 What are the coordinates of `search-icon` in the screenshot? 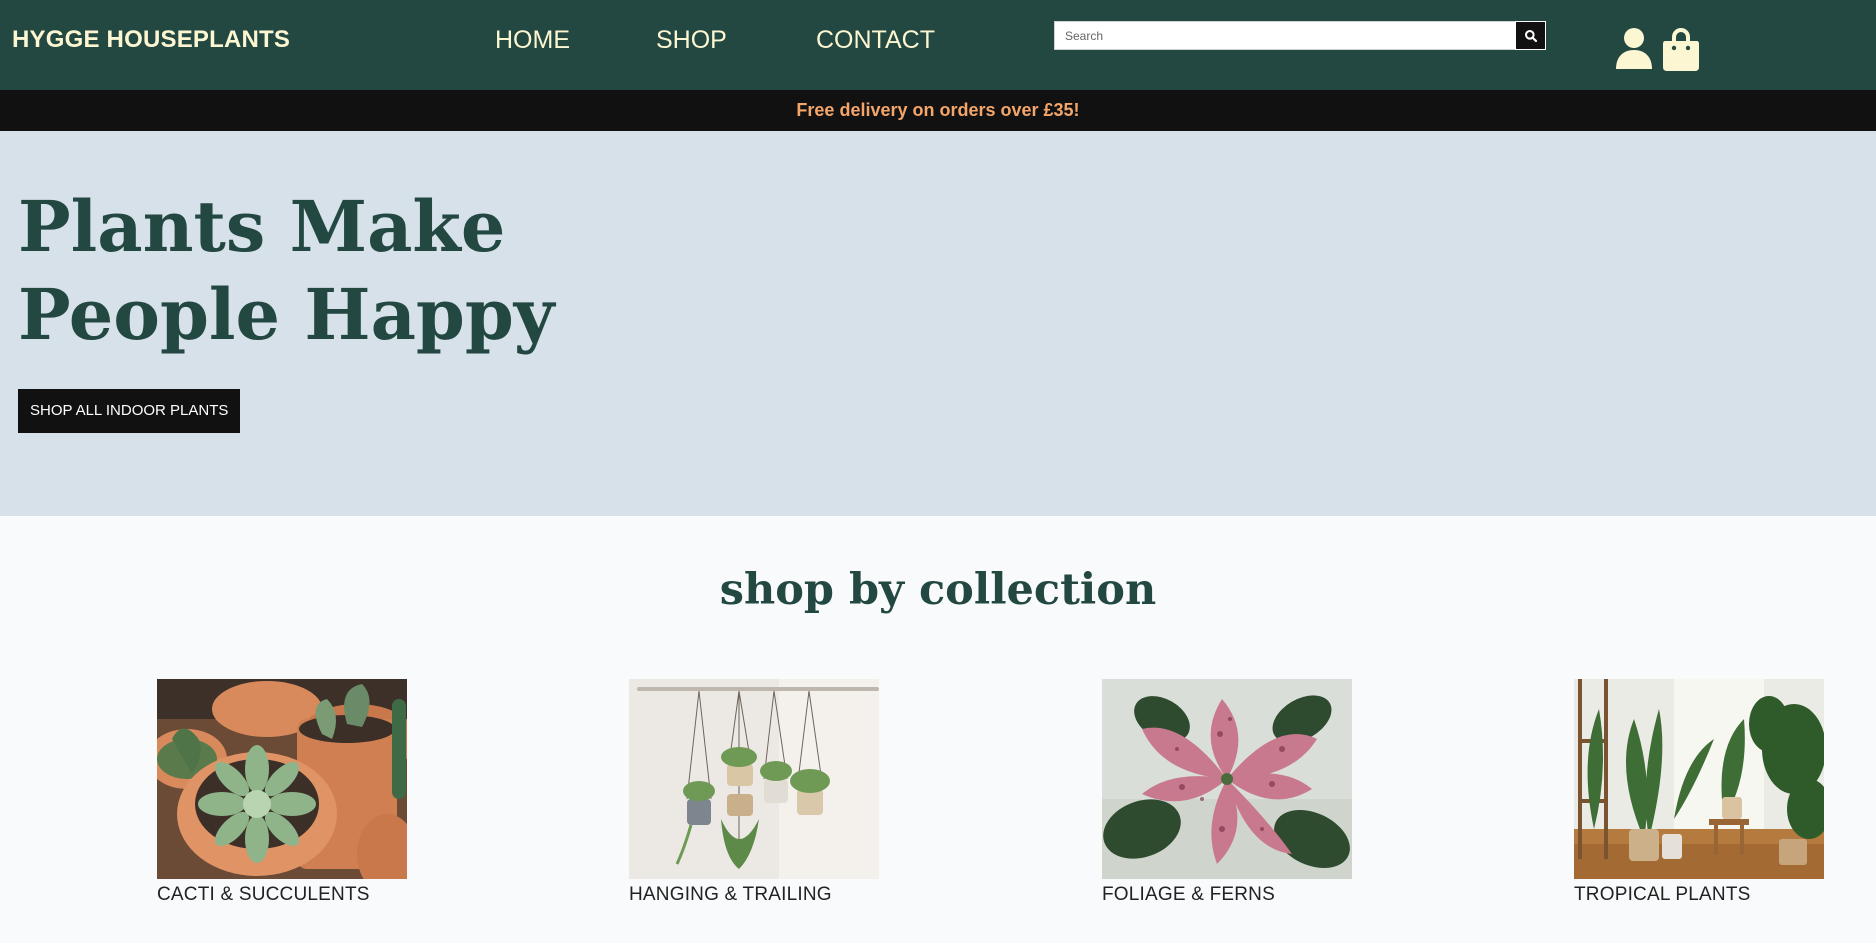 It's located at (1530, 35).